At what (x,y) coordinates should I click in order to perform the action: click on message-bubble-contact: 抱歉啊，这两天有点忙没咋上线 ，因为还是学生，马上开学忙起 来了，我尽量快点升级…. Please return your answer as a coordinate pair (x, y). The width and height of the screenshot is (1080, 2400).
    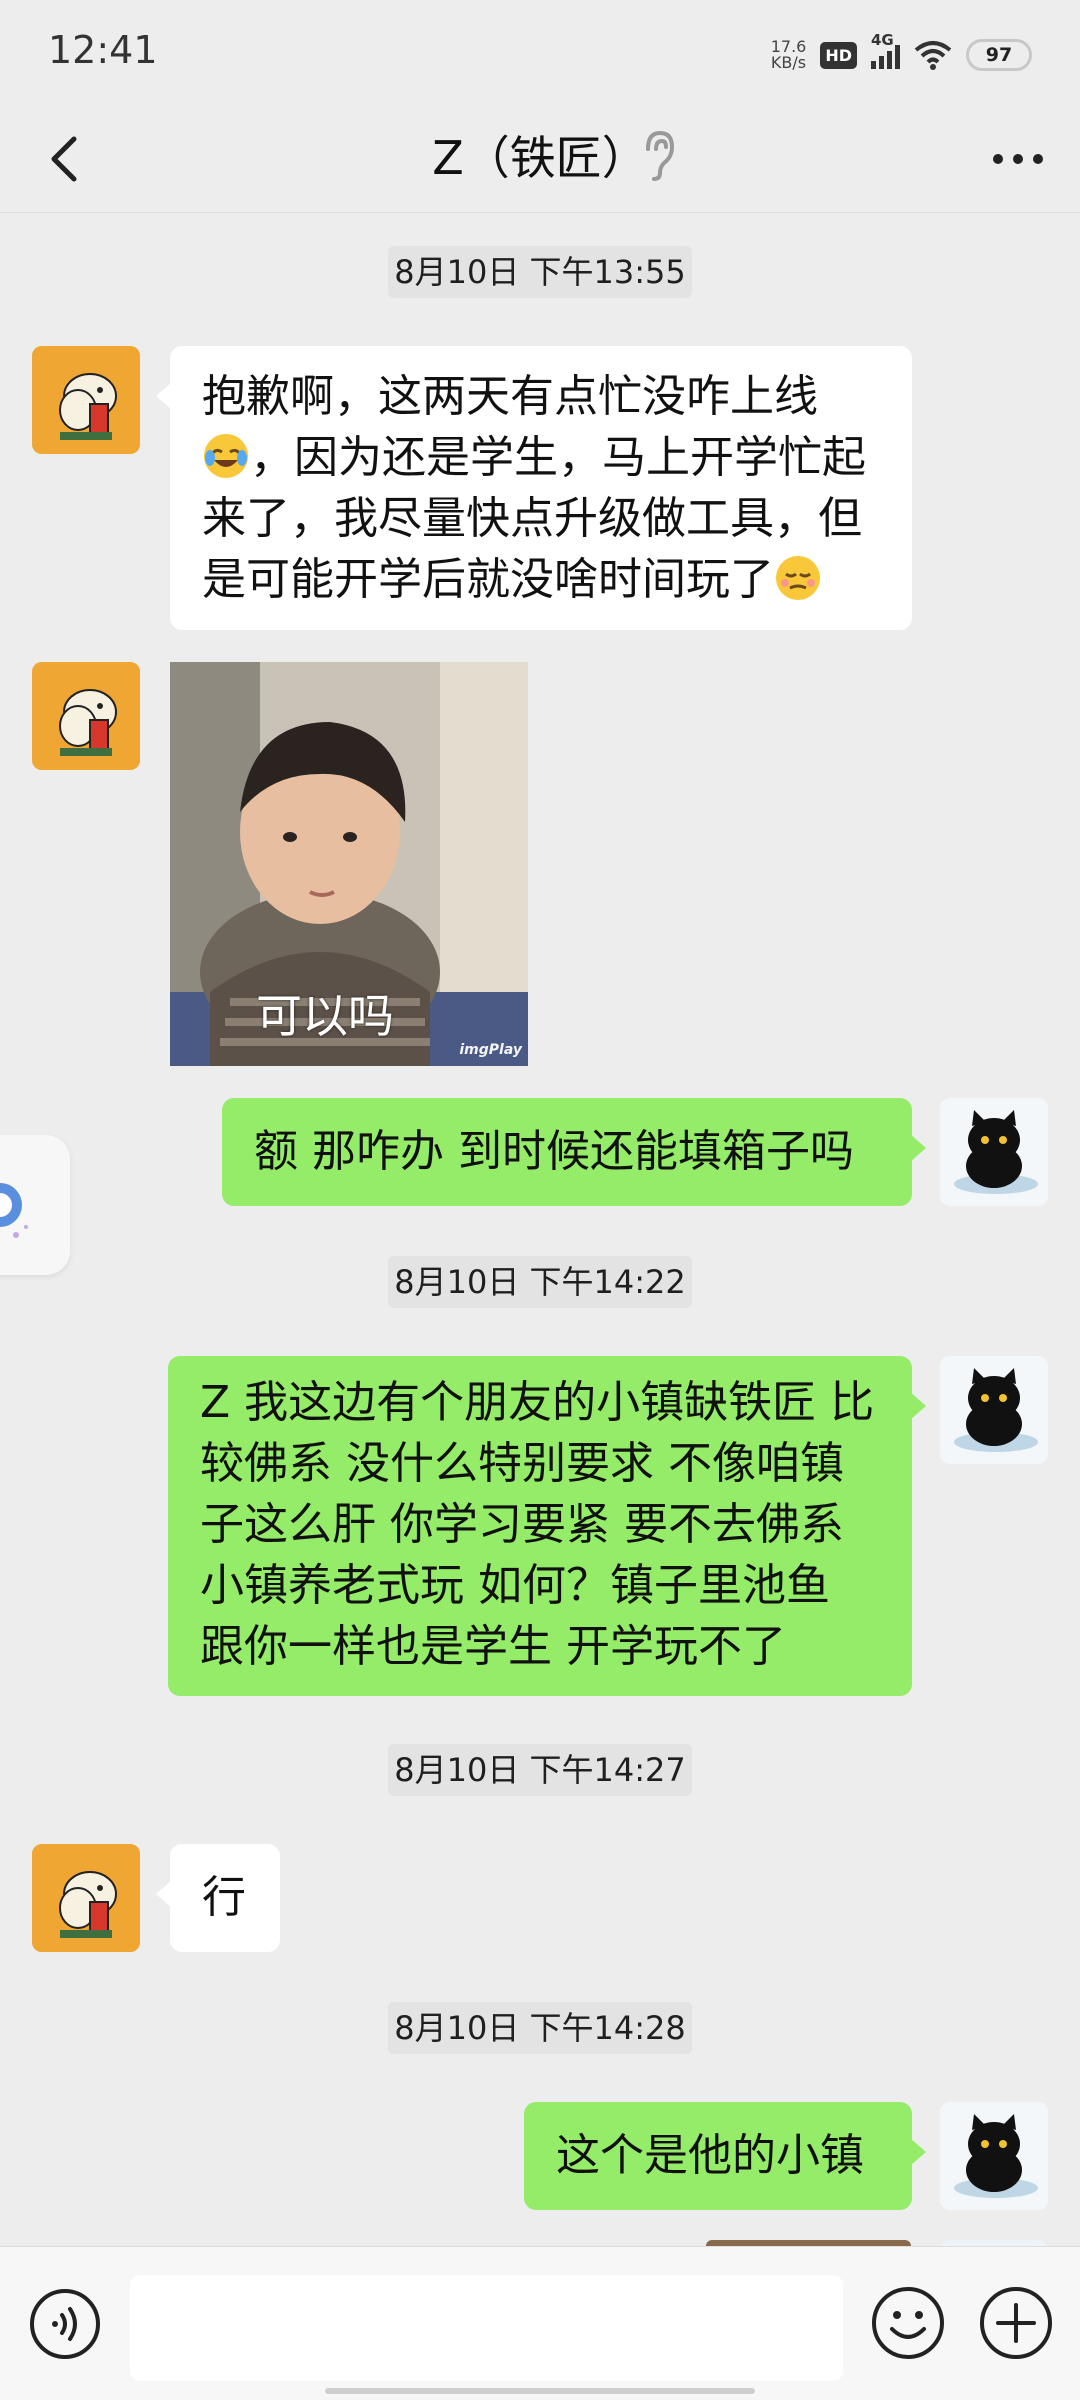
    Looking at the image, I should click on (534, 488).